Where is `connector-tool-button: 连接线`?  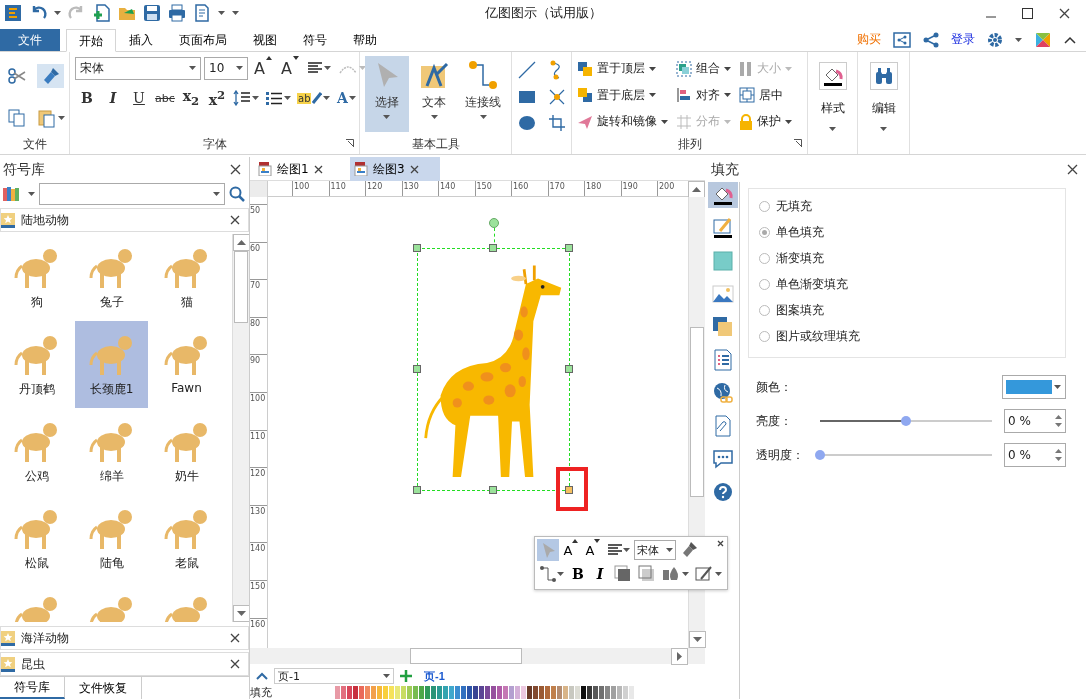
connector-tool-button: 连接线 is located at coordinates (483, 94).